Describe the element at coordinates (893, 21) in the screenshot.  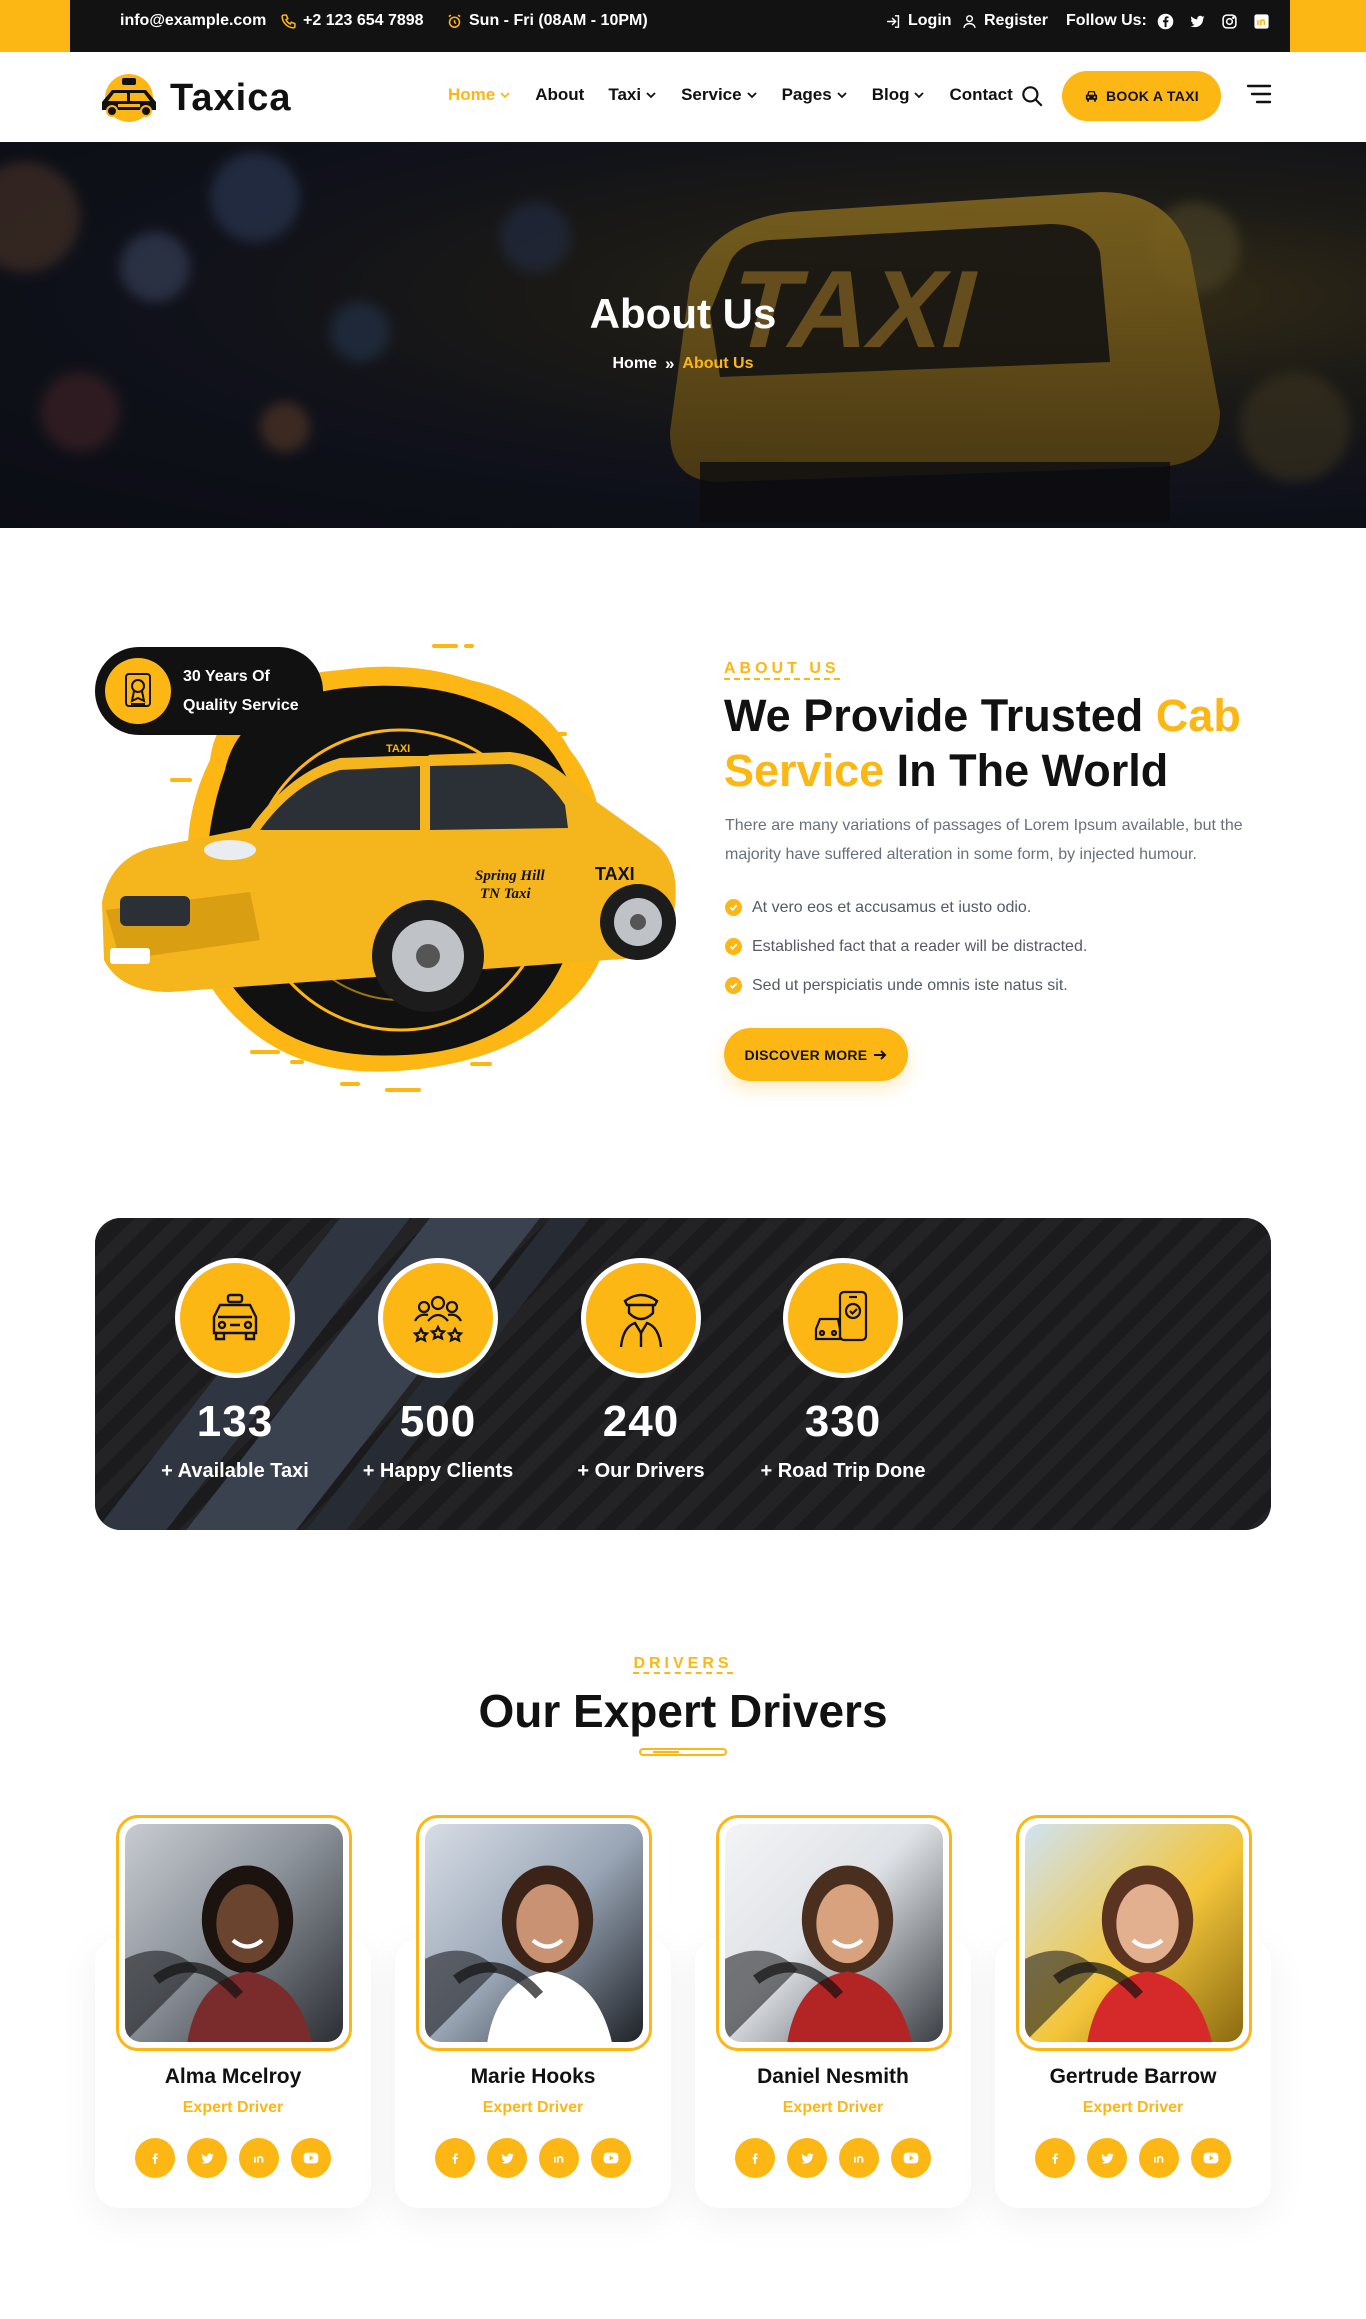
I see `login-icon` at that location.